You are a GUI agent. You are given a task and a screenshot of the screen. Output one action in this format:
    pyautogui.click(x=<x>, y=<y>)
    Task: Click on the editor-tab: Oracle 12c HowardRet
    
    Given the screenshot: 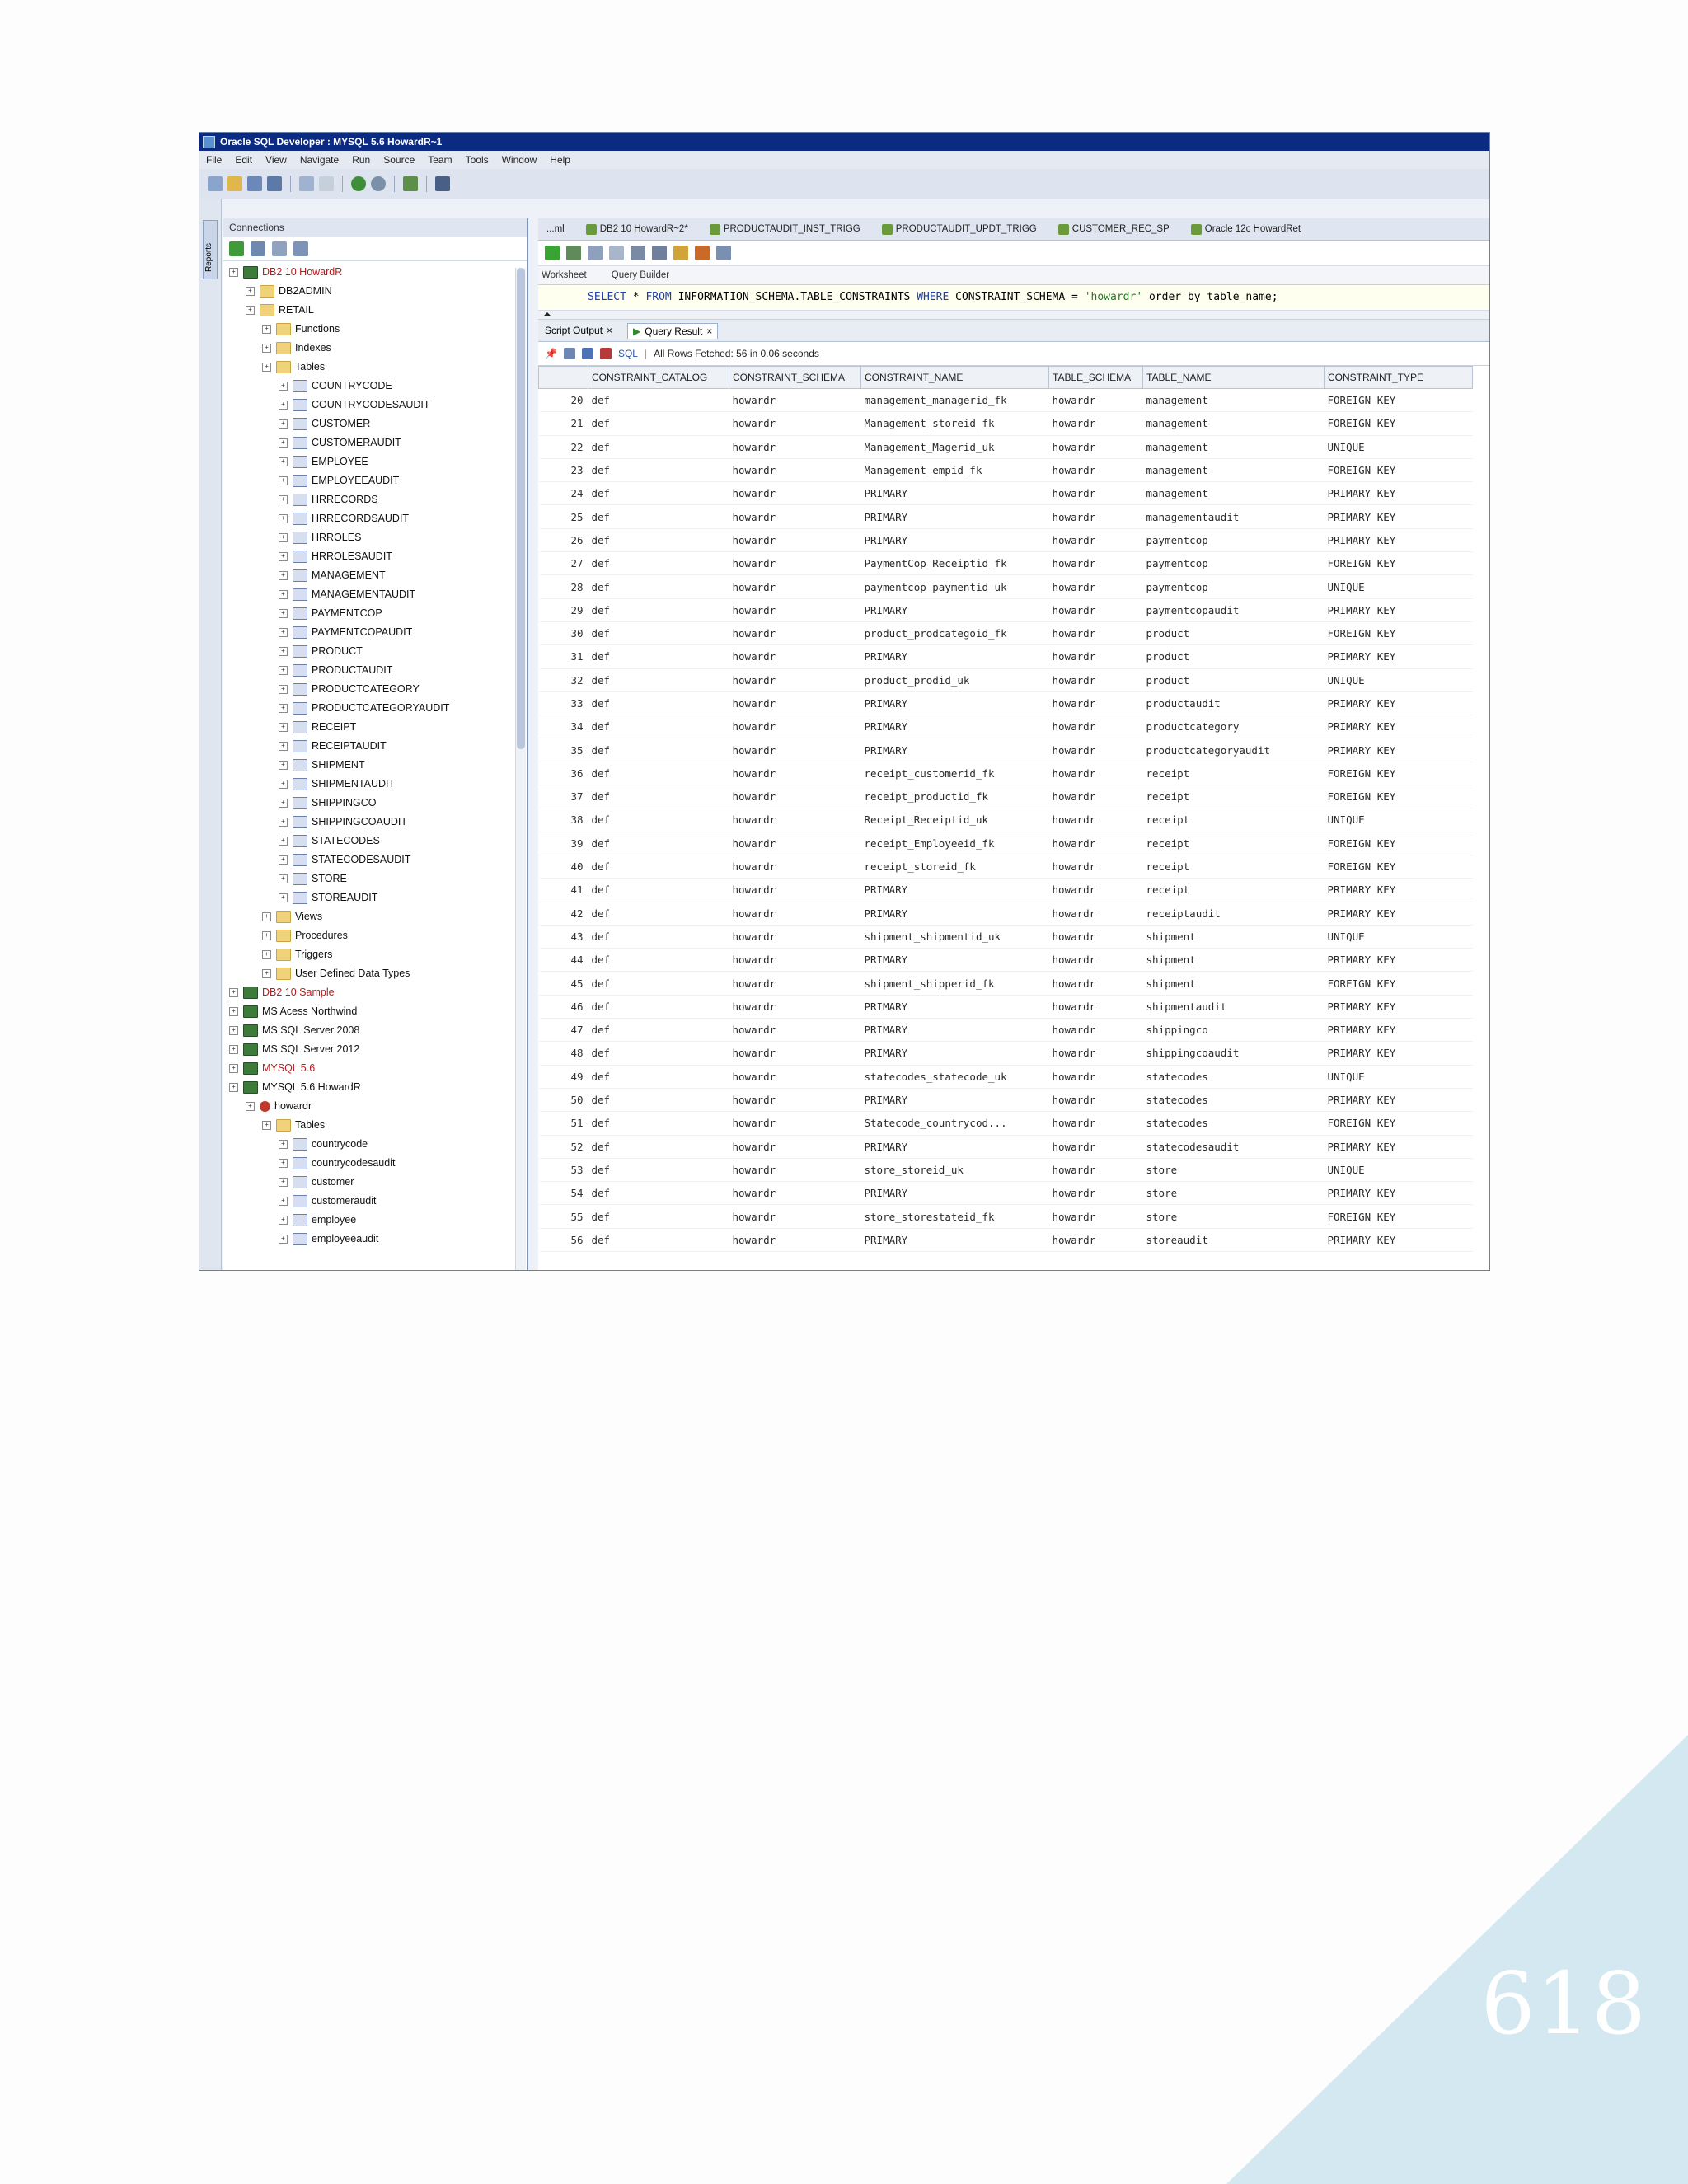 What is the action you would take?
    pyautogui.click(x=1245, y=229)
    